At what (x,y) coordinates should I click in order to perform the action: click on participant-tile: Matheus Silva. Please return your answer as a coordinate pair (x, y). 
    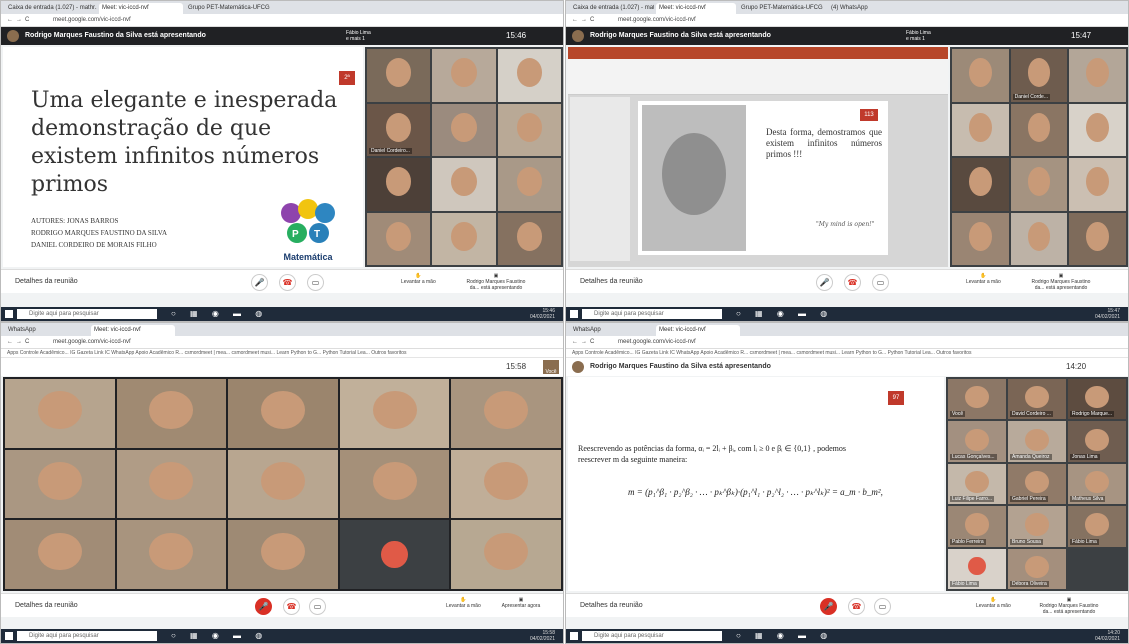
    Looking at the image, I should click on (1097, 484).